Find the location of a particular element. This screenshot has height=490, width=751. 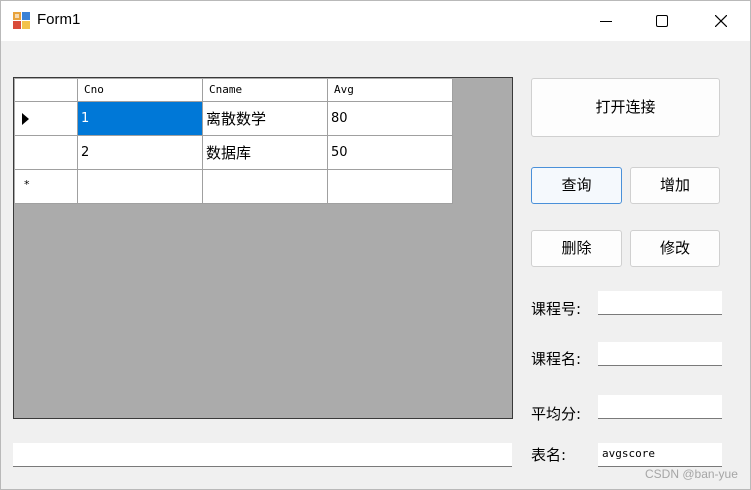

minimize-button is located at coordinates (606, 21).